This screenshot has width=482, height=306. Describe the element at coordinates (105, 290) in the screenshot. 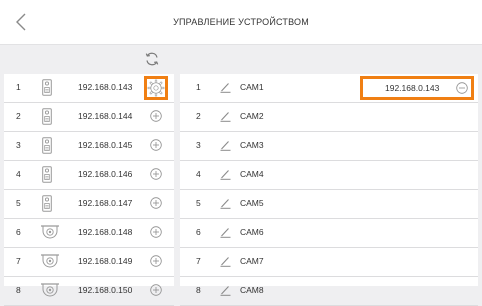

I see `device-ip: 192.168.0.150` at that location.